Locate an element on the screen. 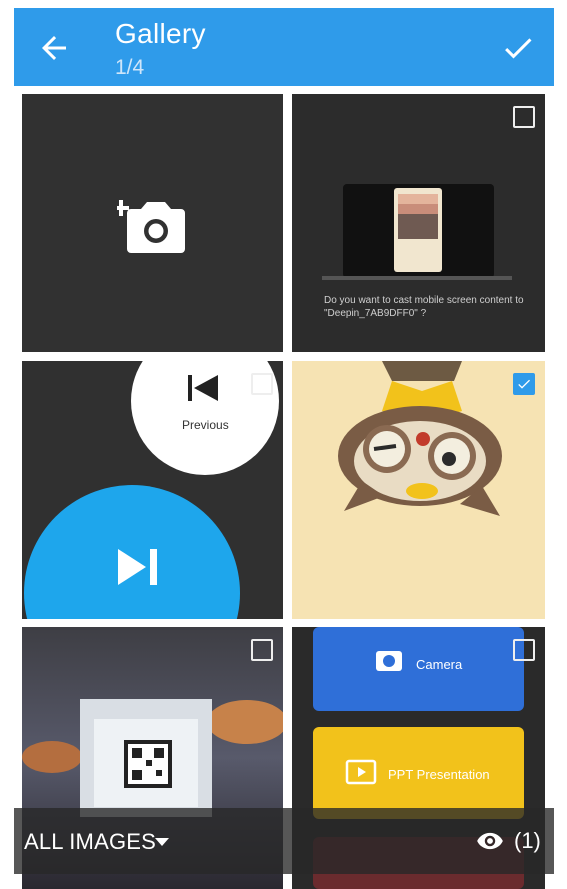 The width and height of the screenshot is (567, 889). bottom-bar: ALL IMAGES (1) is located at coordinates (284, 841).